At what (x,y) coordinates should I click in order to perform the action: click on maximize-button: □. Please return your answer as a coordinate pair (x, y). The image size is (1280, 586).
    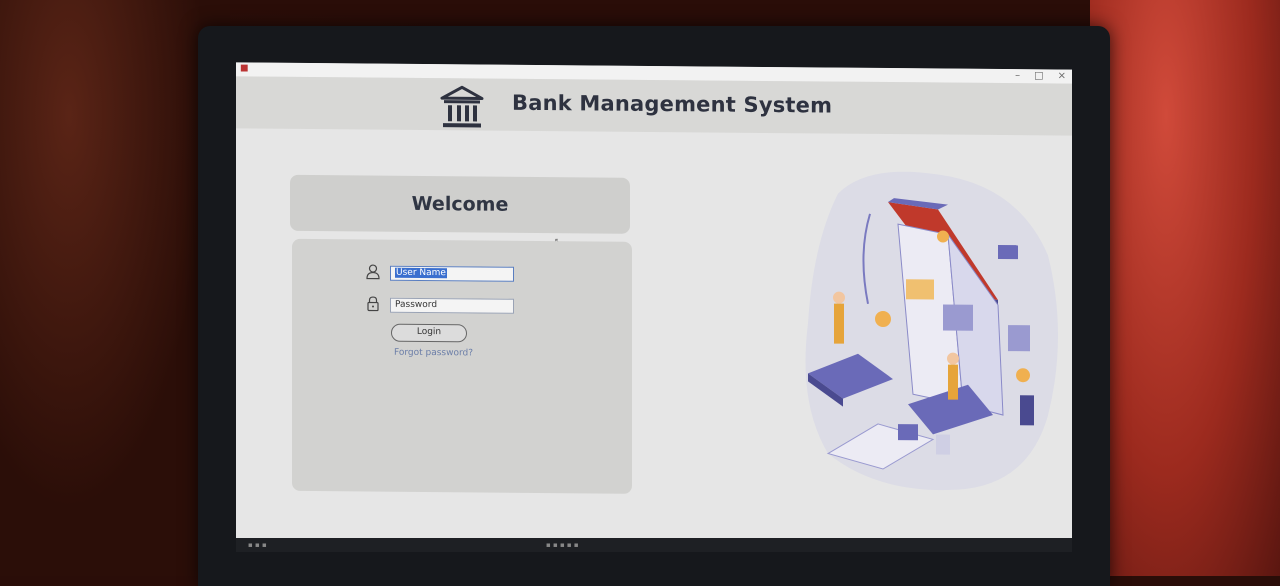
    Looking at the image, I should click on (1038, 76).